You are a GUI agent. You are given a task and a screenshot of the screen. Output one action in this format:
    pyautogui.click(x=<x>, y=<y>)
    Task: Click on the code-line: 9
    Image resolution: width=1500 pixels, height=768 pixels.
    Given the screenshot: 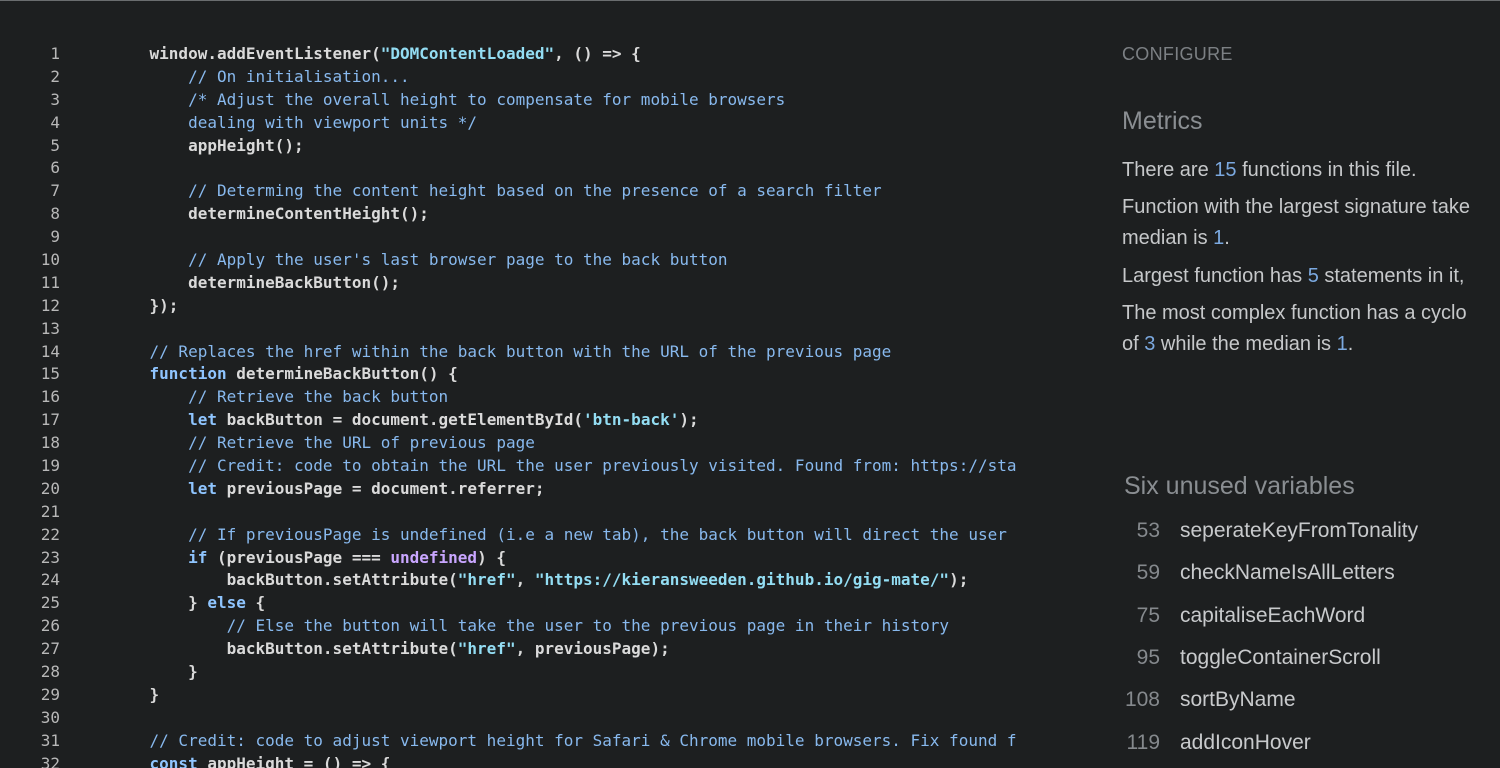 What is the action you would take?
    pyautogui.click(x=545, y=237)
    